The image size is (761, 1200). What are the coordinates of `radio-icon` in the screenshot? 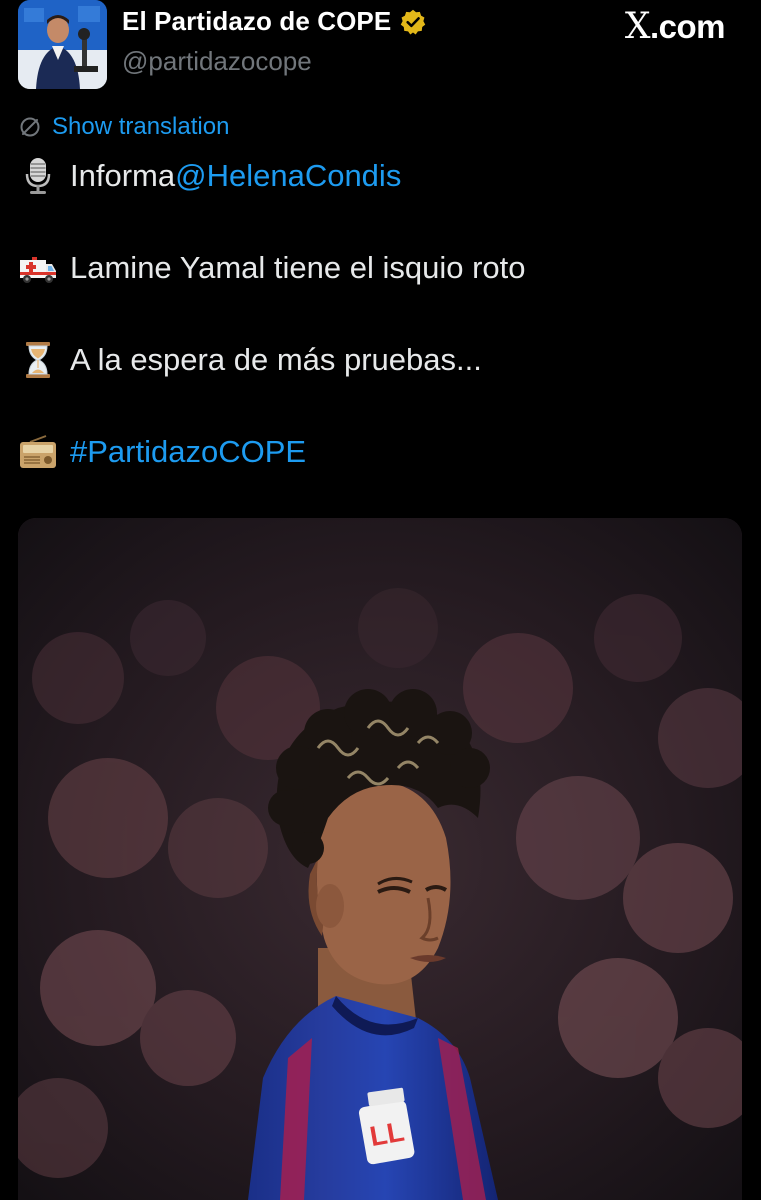 It's located at (38, 451).